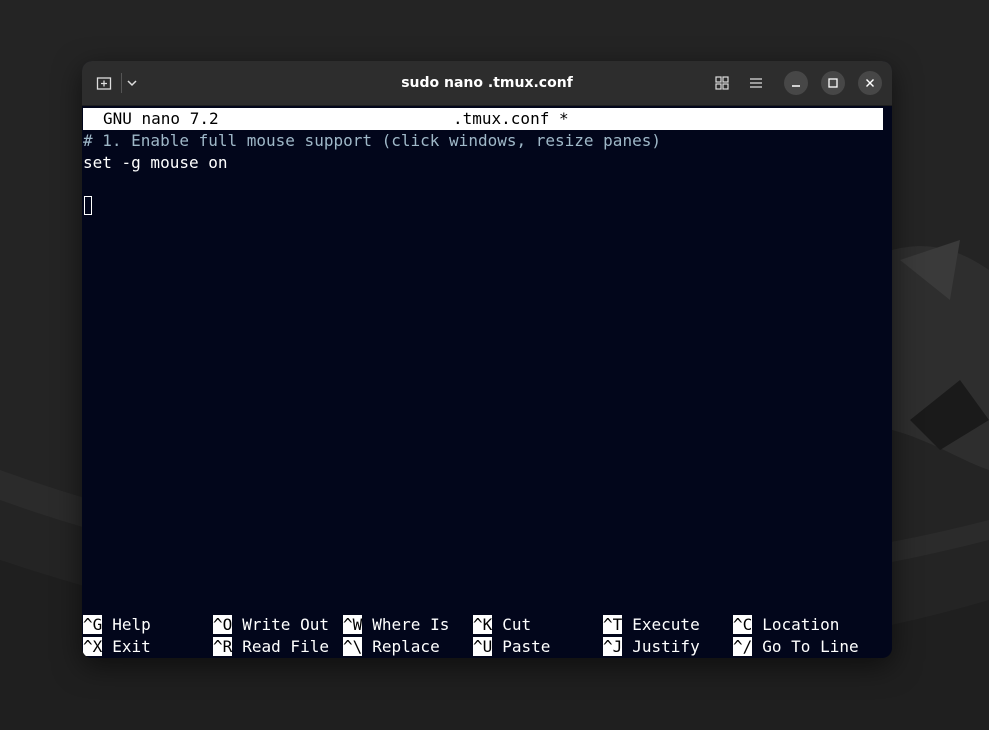  What do you see at coordinates (483, 646) in the screenshot?
I see `shortcut-key: ^U` at bounding box center [483, 646].